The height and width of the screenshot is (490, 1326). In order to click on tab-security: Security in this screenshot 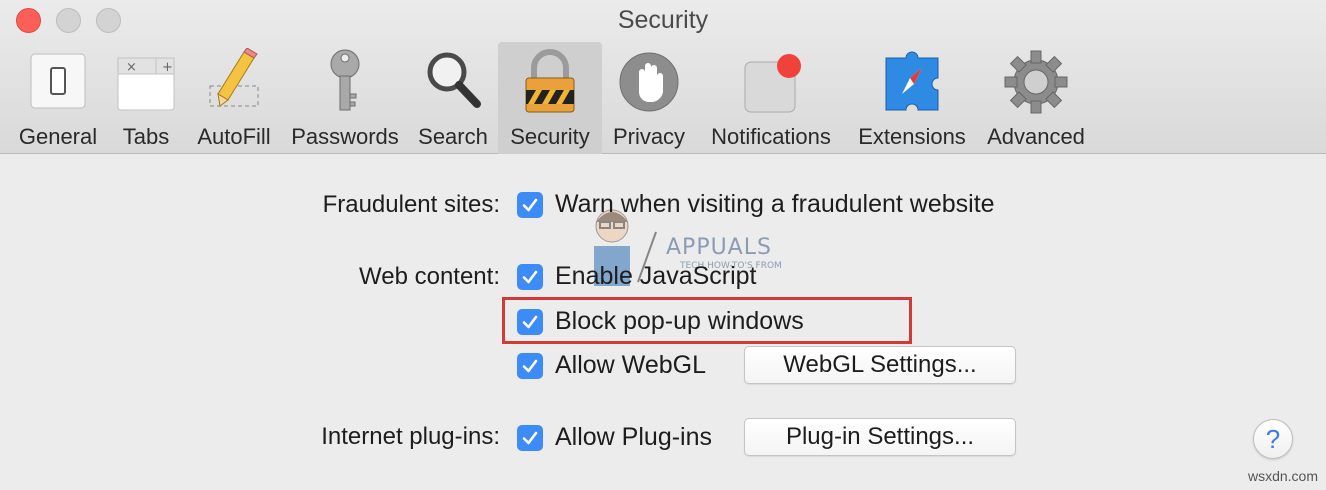, I will do `click(550, 98)`.